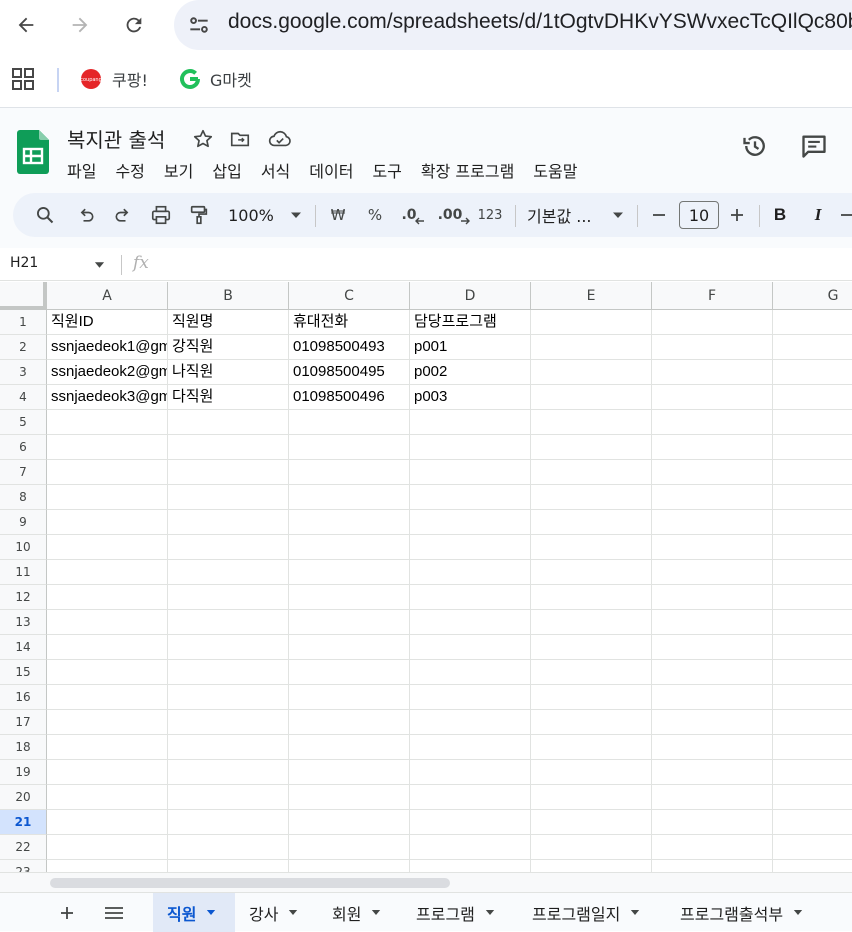  Describe the element at coordinates (23, 747) in the screenshot. I see `row-header-18: 18` at that location.